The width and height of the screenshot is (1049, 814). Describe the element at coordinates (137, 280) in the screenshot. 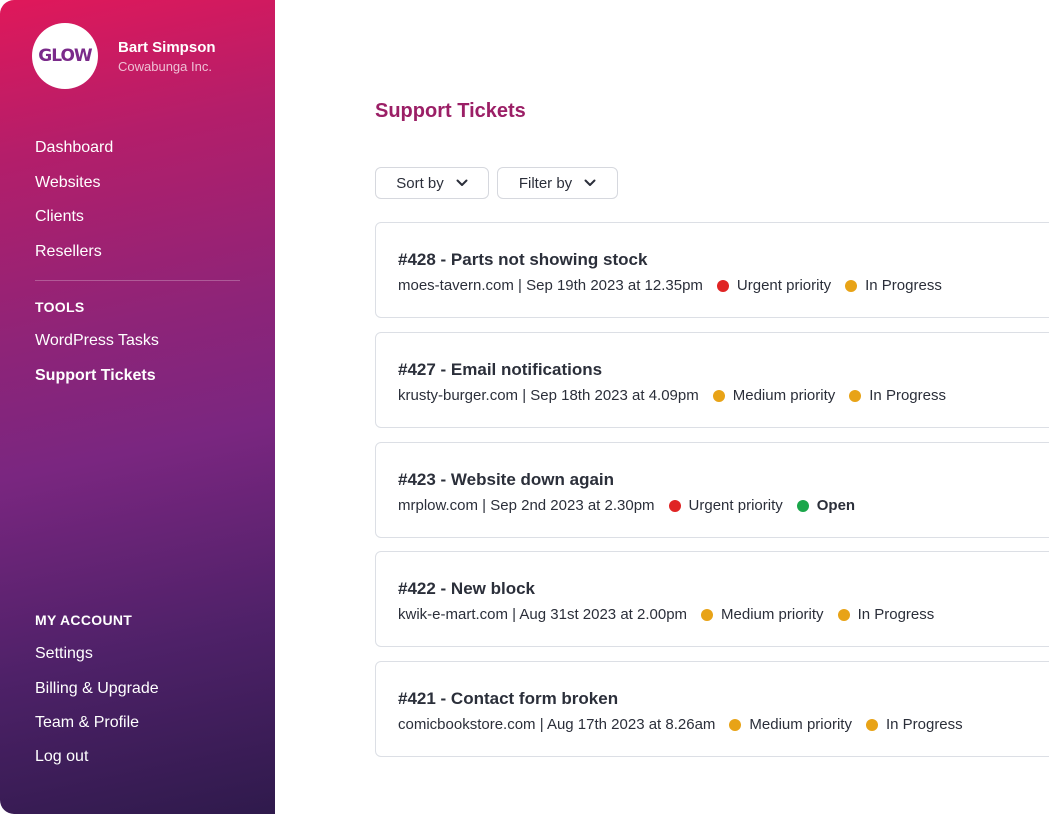

I see `sidebar-divider` at that location.